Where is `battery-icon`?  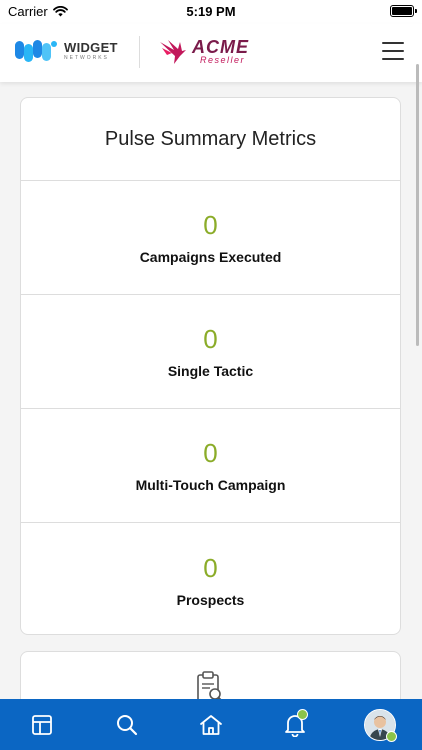
battery-icon is located at coordinates (403, 11).